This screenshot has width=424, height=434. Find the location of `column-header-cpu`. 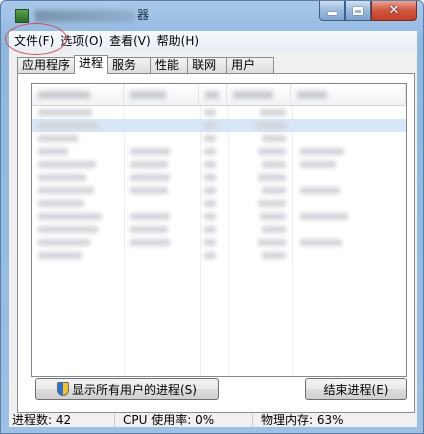

column-header-cpu is located at coordinates (213, 95).